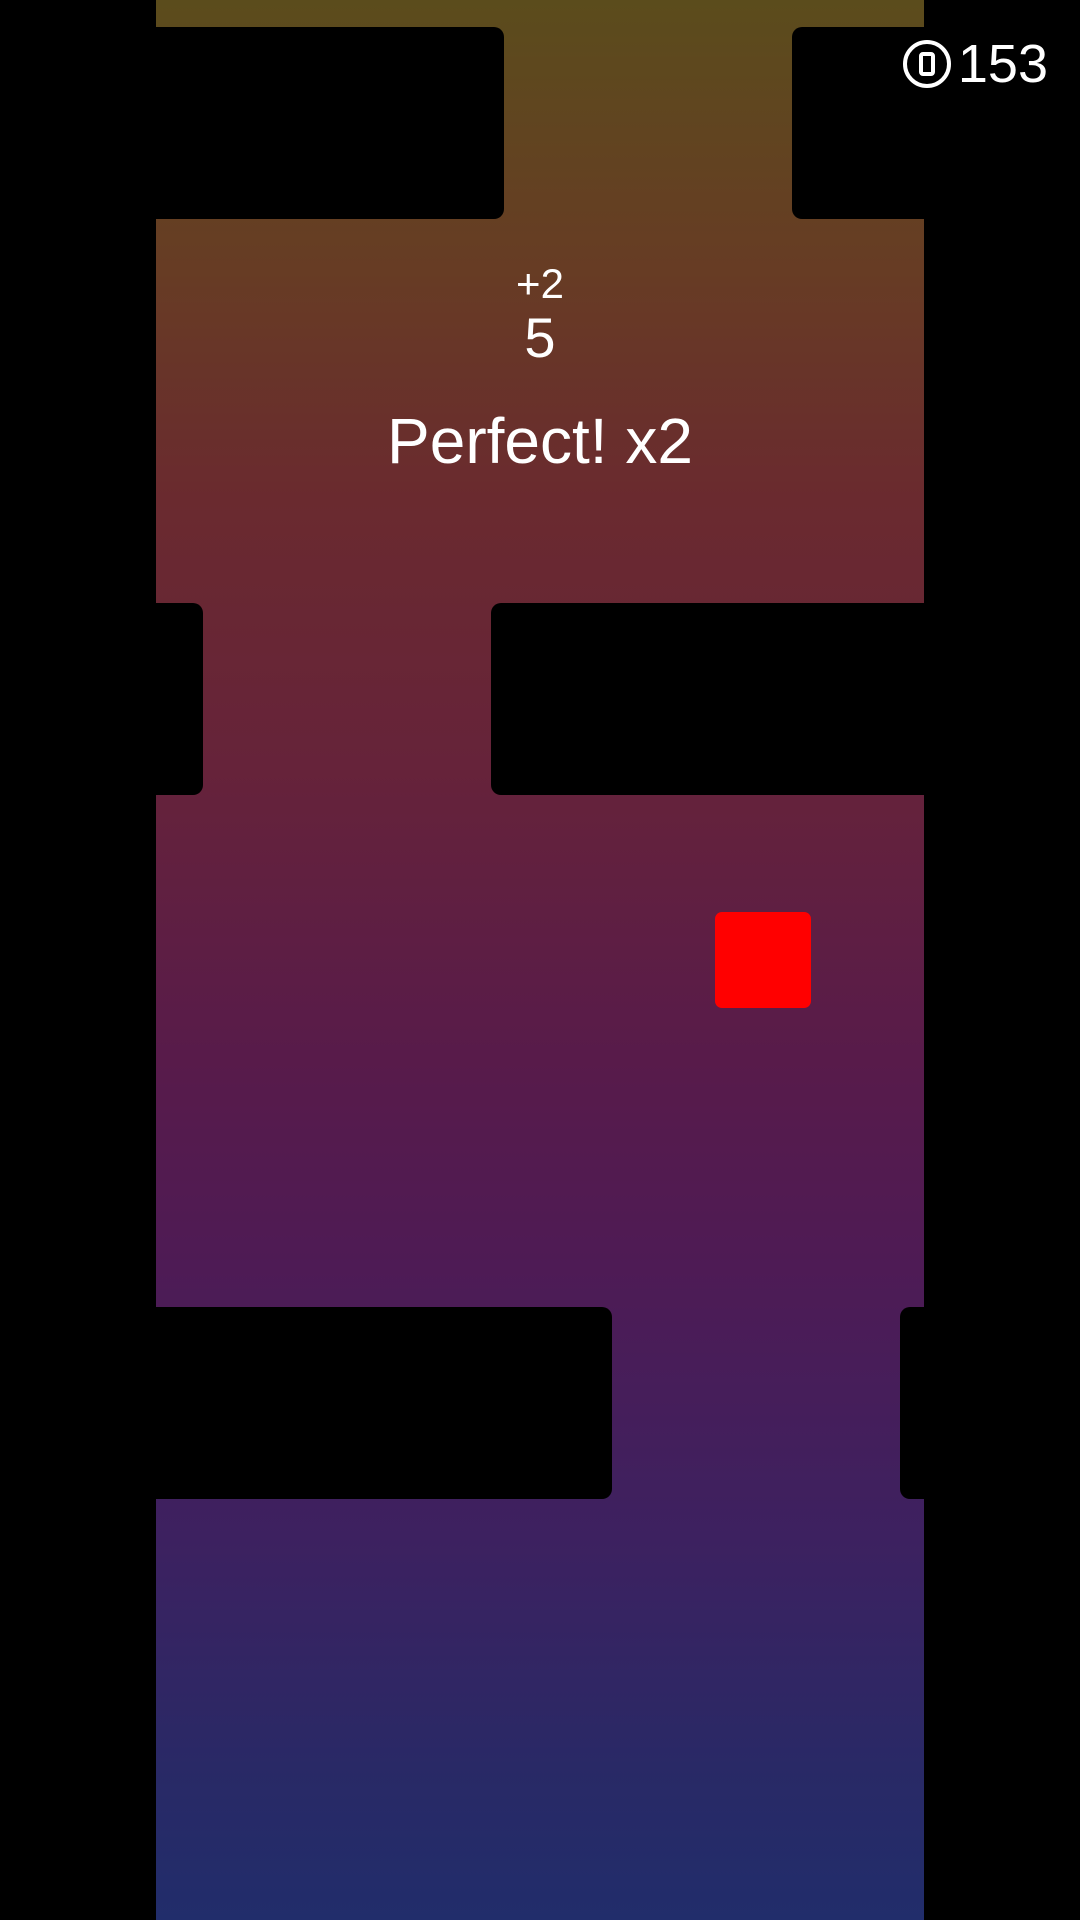 The image size is (1080, 1920). I want to click on coin-counter: 153, so click(975, 64).